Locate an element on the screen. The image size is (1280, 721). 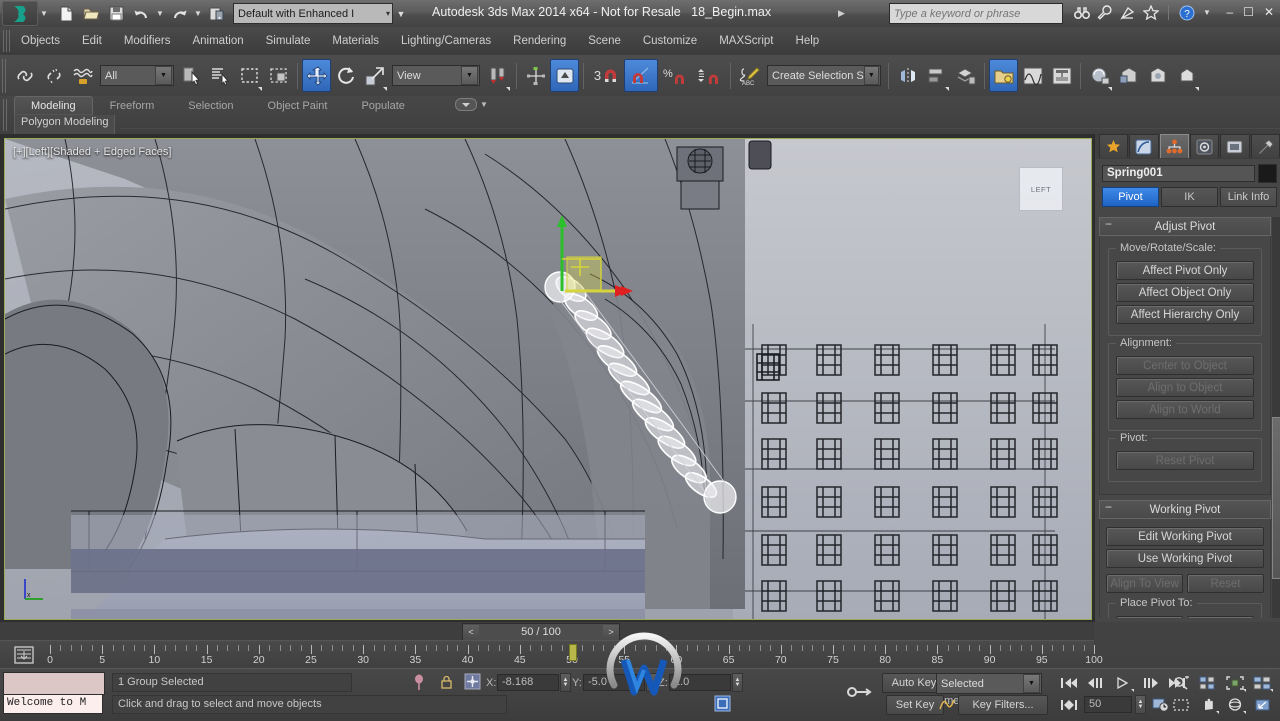
project-folder-icon is located at coordinates (217, 13).